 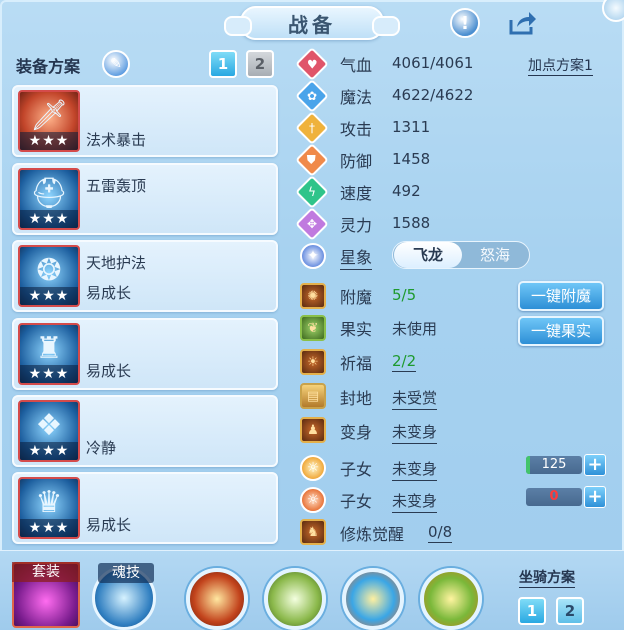 I want to click on stat-mp-label: 魔法, so click(x=356, y=97).